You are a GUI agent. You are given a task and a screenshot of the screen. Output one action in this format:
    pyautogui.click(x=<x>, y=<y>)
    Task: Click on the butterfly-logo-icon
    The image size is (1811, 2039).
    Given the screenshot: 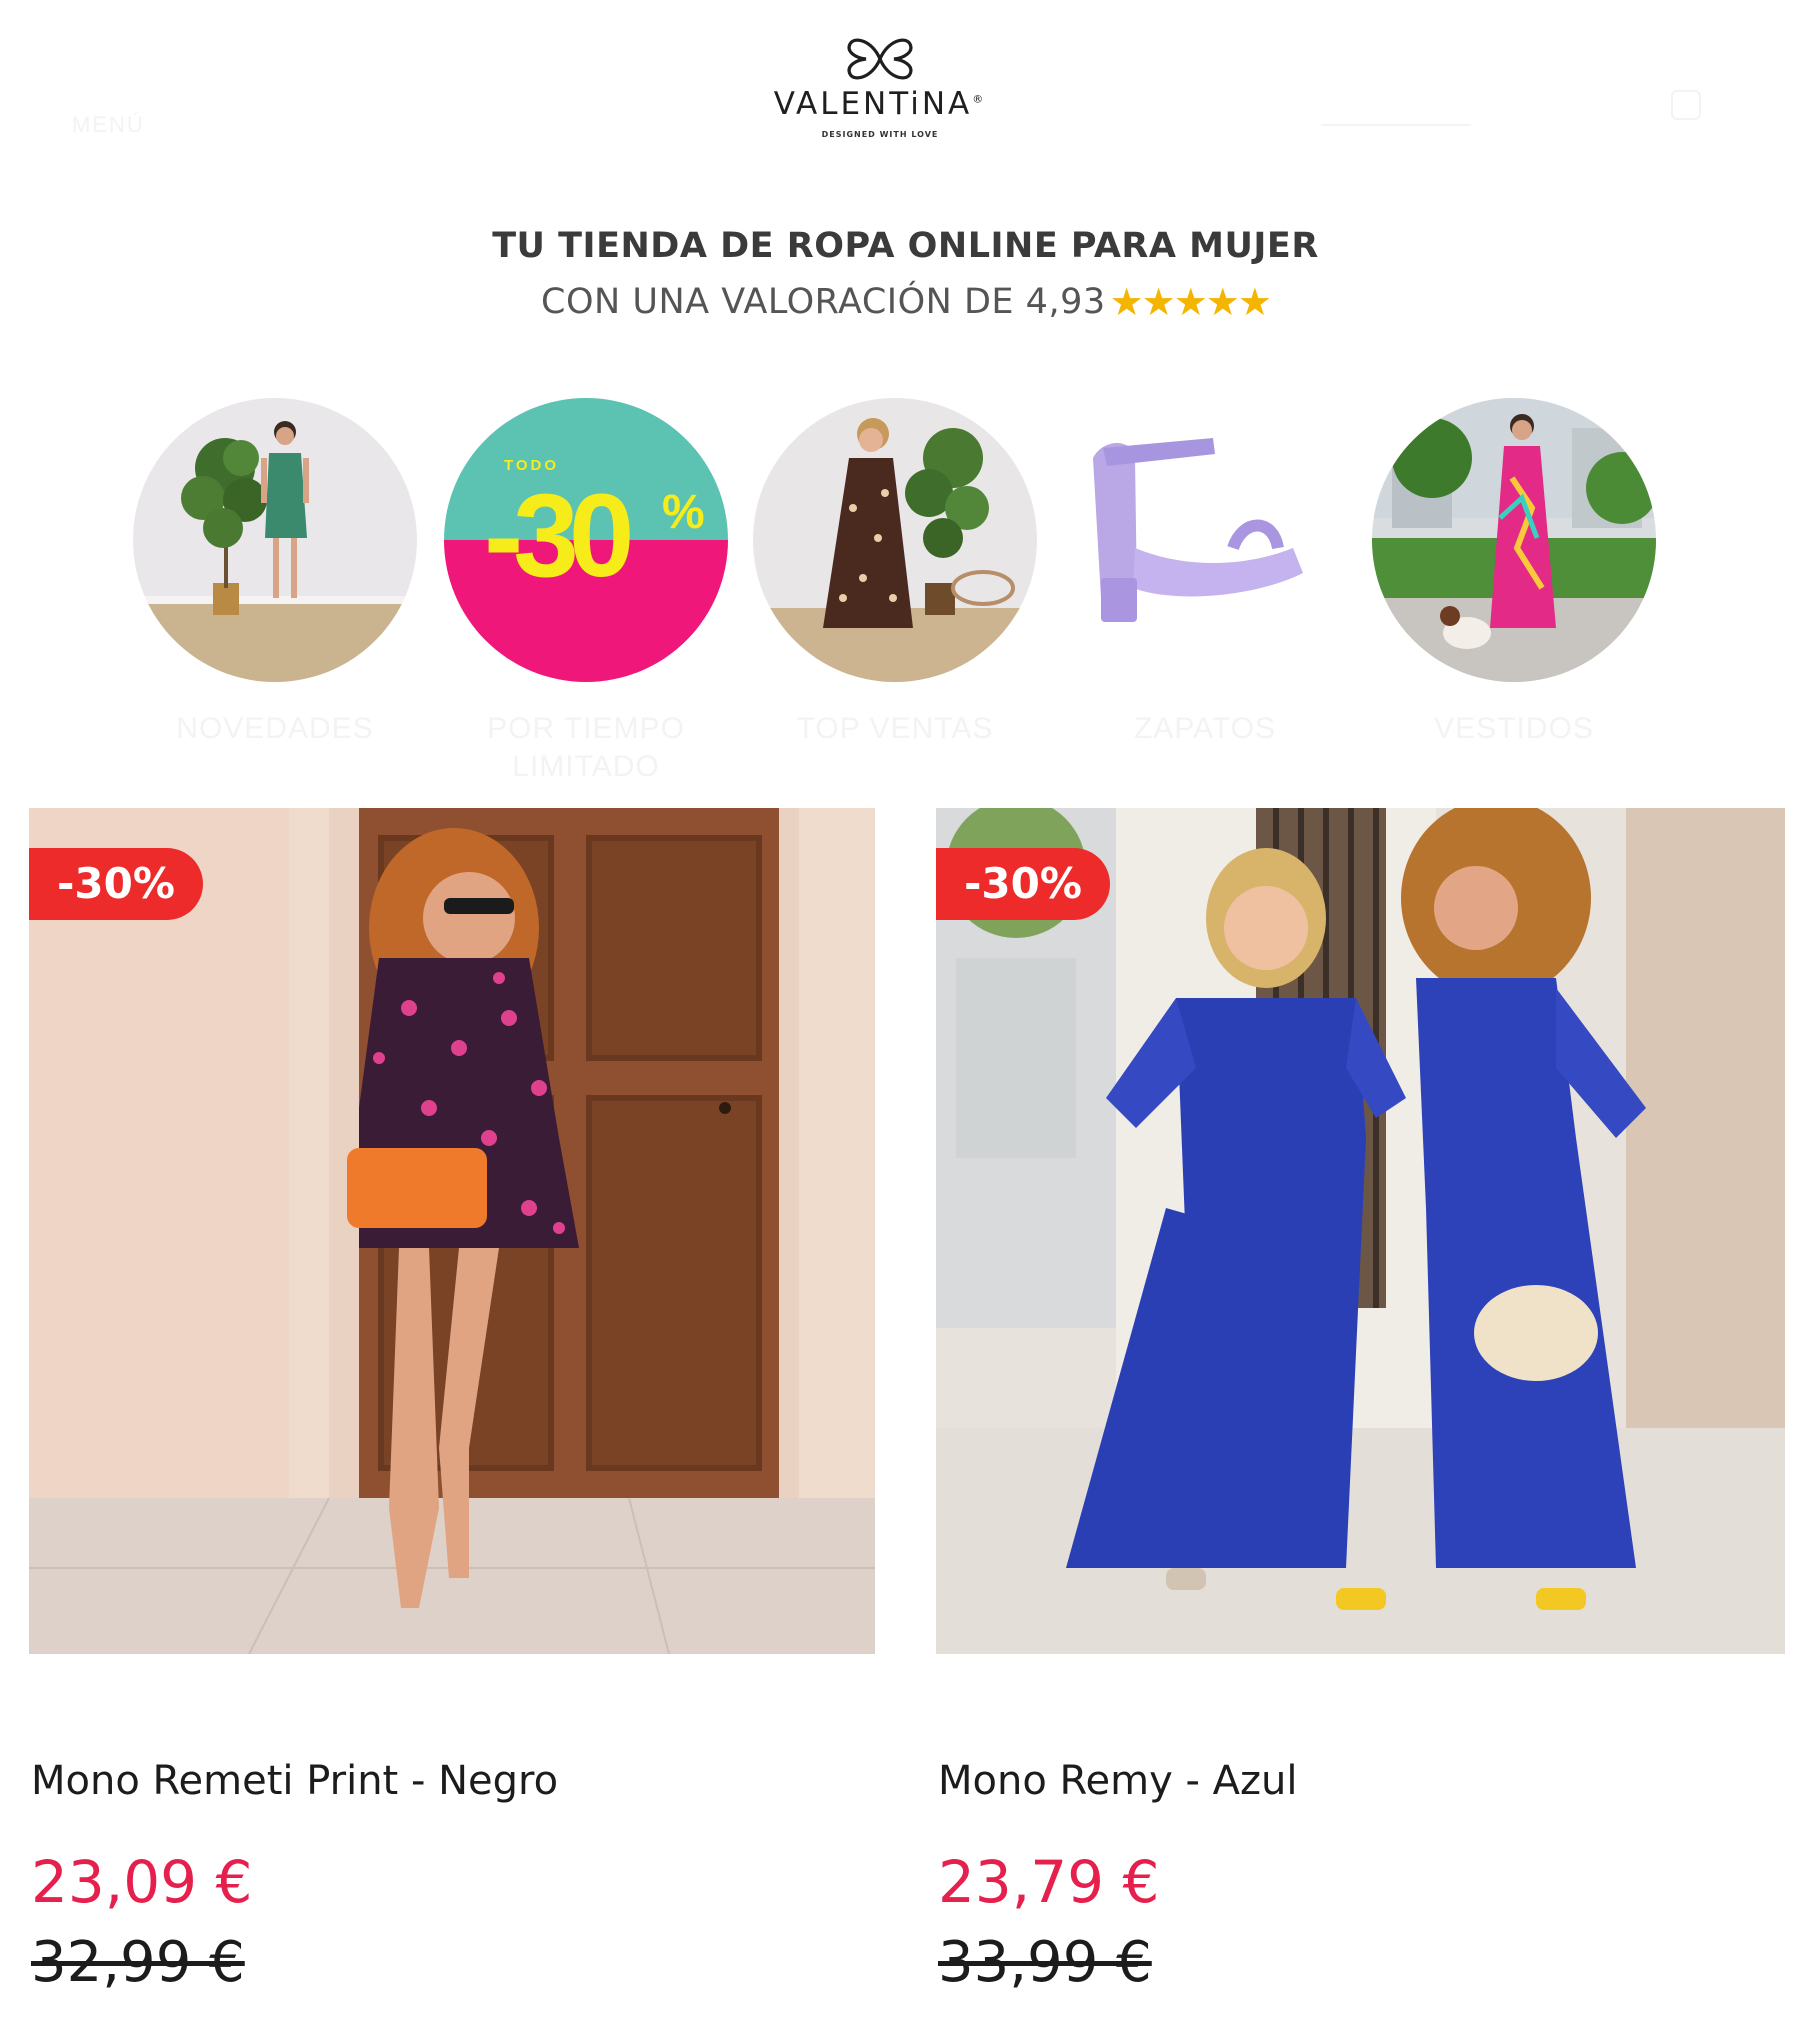 What is the action you would take?
    pyautogui.click(x=880, y=59)
    